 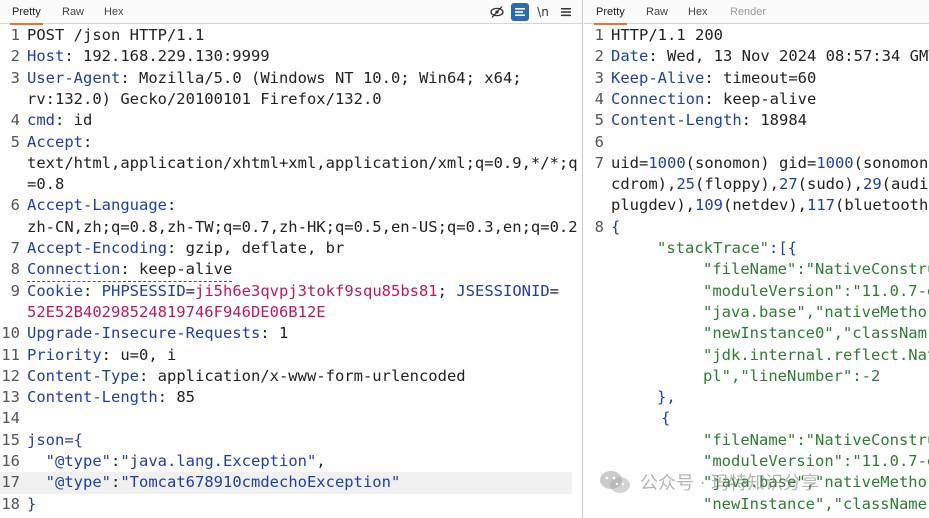 I want to click on response-line-filename: "fileName":"NativeConstru, so click(x=816, y=269).